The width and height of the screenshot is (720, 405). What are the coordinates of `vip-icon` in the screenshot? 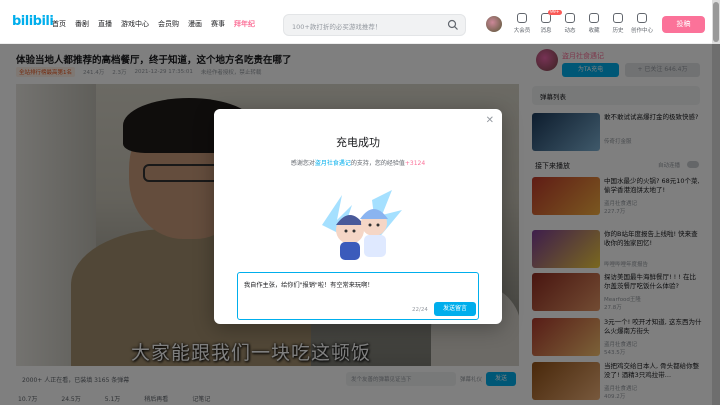 It's located at (522, 18).